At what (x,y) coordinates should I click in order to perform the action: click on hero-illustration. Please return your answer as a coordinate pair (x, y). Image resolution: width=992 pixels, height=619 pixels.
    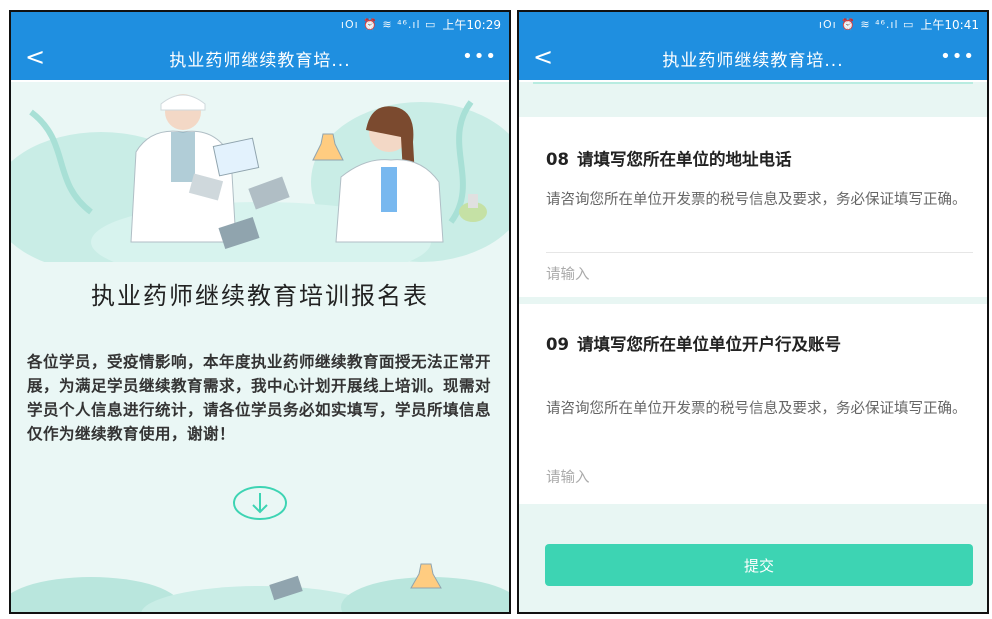
    Looking at the image, I should click on (260, 178).